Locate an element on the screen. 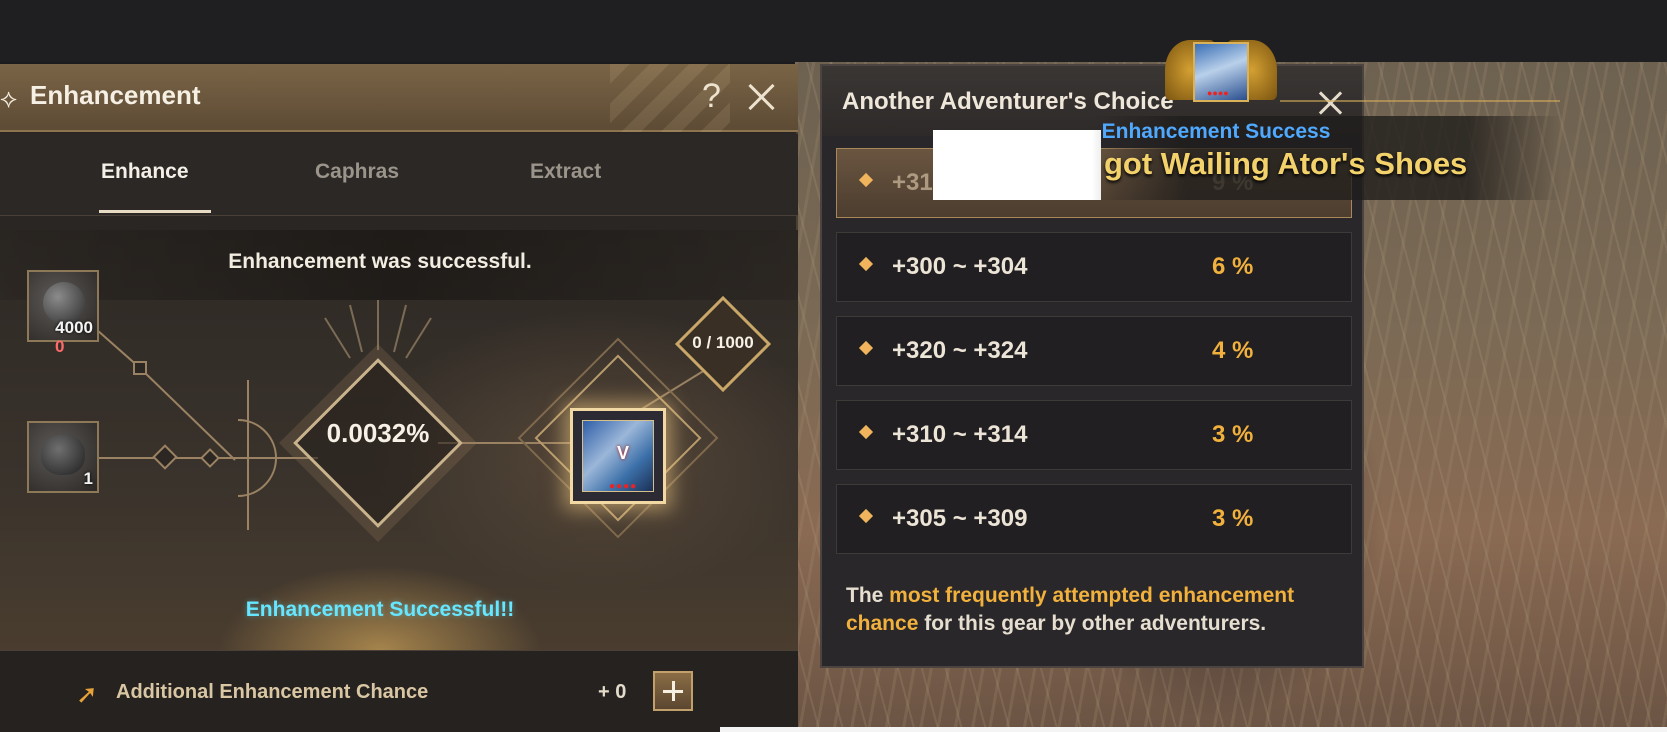  choice-range: +31 is located at coordinates (912, 182).